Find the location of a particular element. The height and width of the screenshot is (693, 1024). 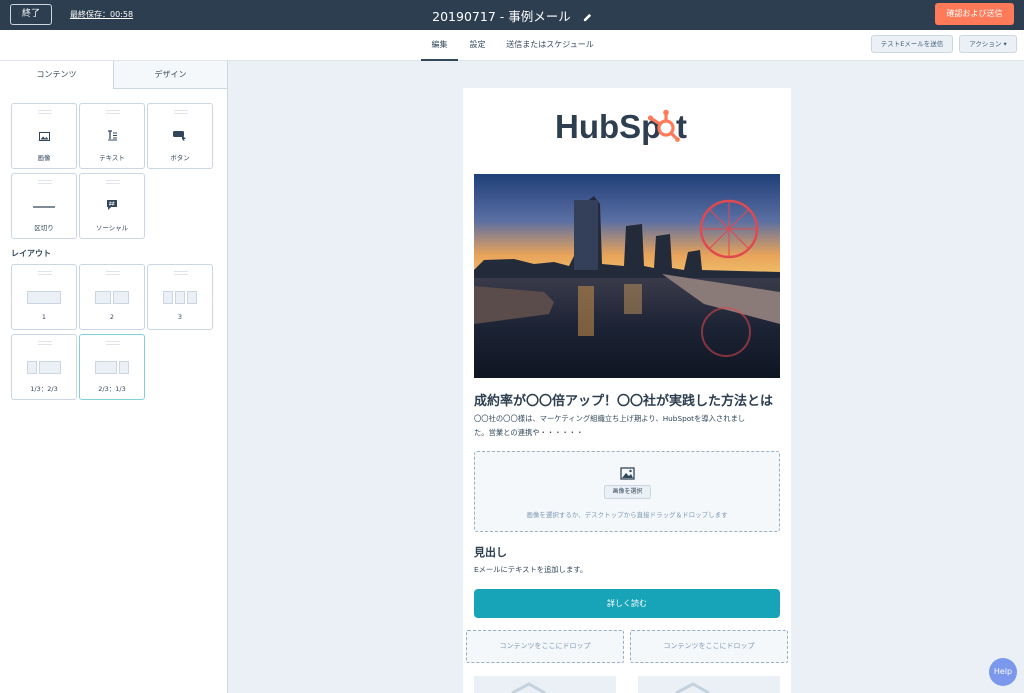

module-image: 画像 is located at coordinates (44, 136).